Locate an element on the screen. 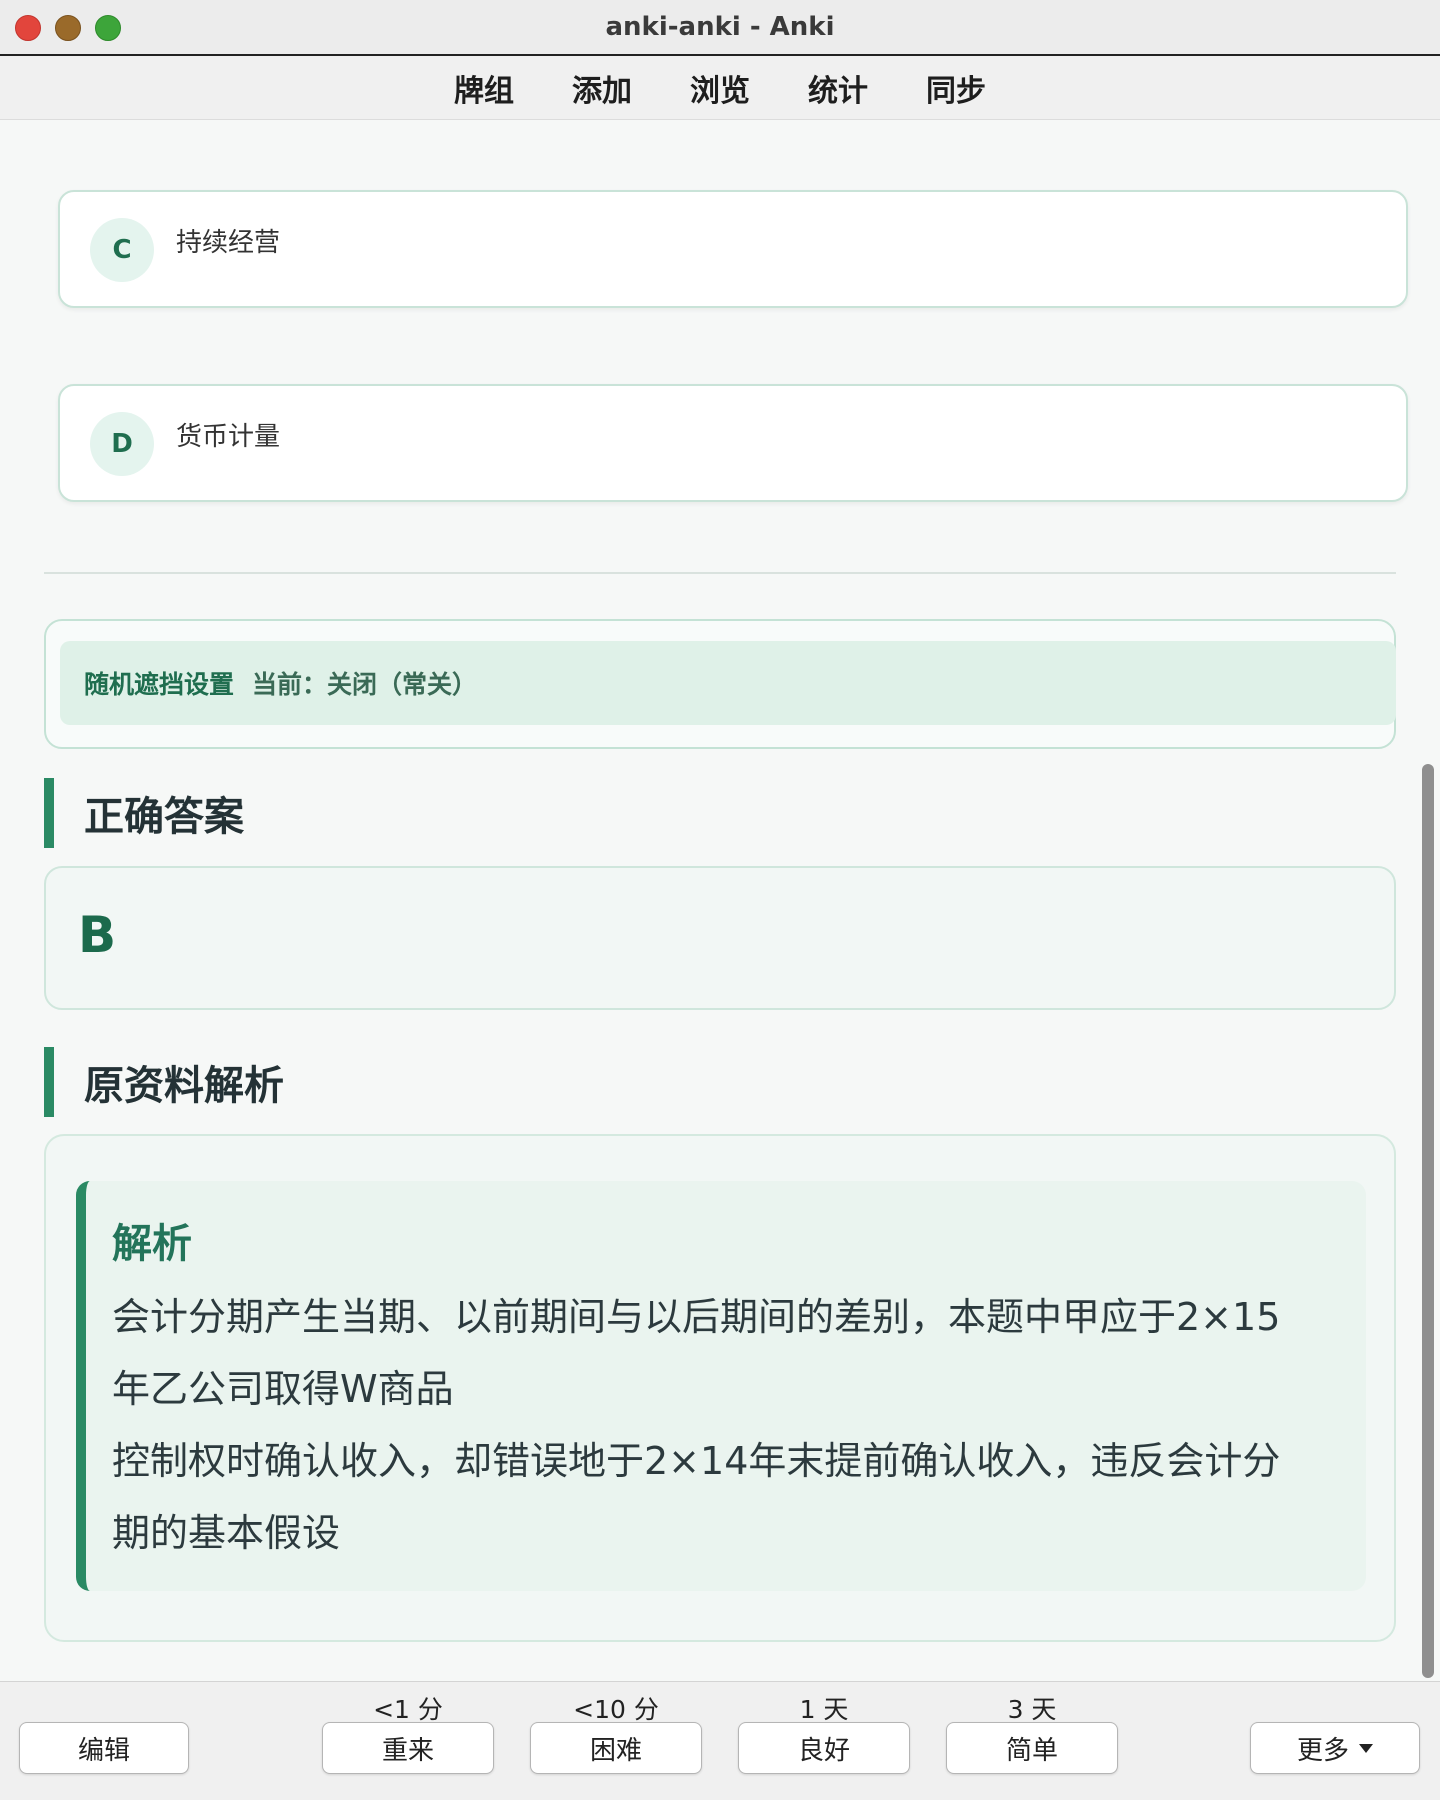 The width and height of the screenshot is (1440, 1800). scrollbar-thumb is located at coordinates (1428, 1221).